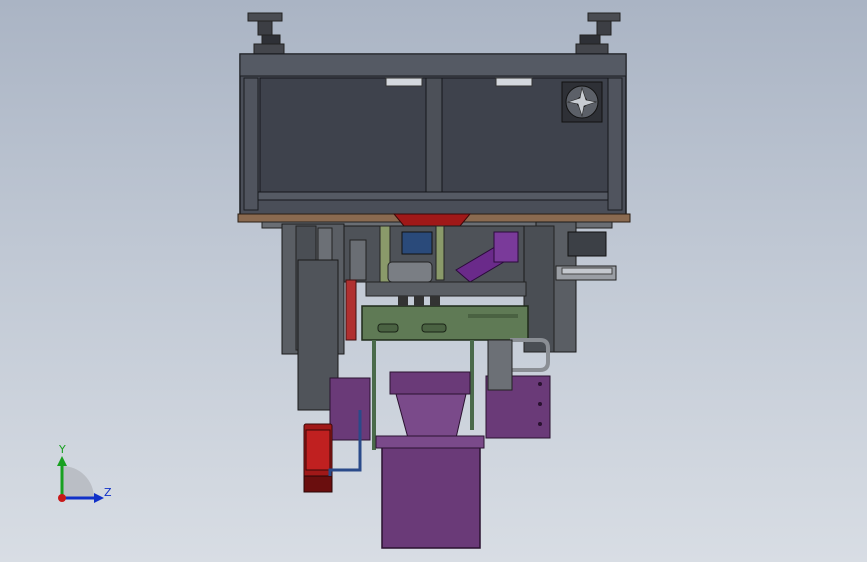 Image resolution: width=867 pixels, height=562 pixels. I want to click on z-axis-label: Z, so click(108, 492).